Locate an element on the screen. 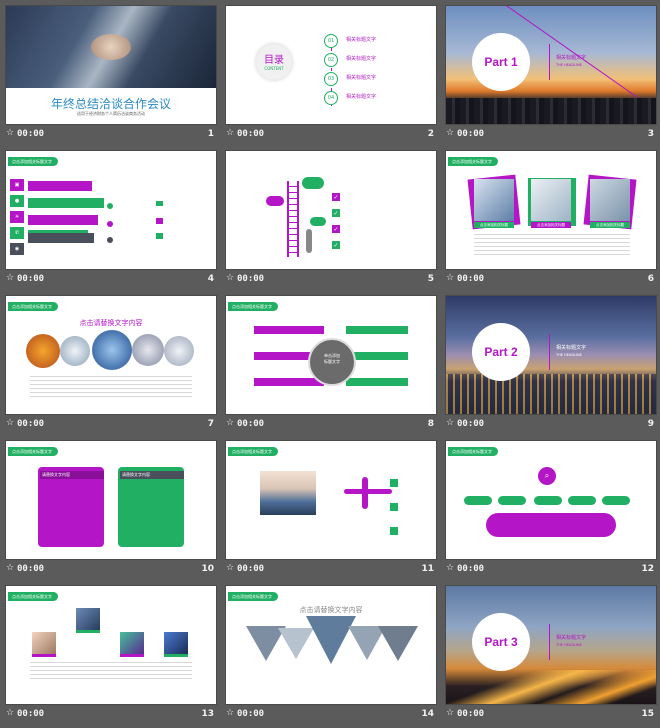 The width and height of the screenshot is (660, 728). slide-11: 点击添加相关标题文字 is located at coordinates (331, 500).